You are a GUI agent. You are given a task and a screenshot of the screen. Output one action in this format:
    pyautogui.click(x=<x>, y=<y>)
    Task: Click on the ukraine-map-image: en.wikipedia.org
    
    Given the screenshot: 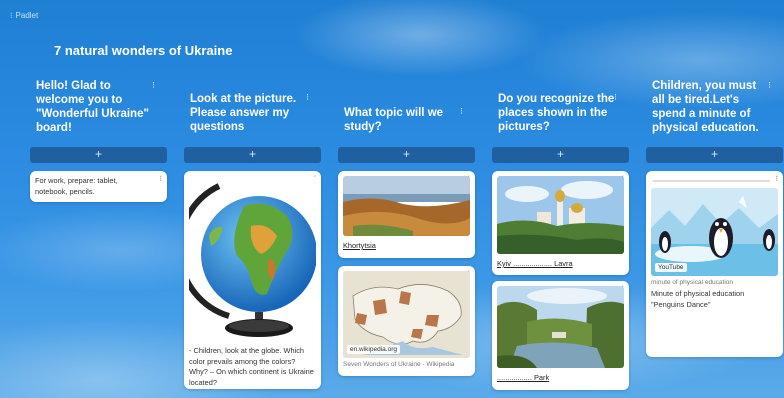 What is the action you would take?
    pyautogui.click(x=406, y=314)
    